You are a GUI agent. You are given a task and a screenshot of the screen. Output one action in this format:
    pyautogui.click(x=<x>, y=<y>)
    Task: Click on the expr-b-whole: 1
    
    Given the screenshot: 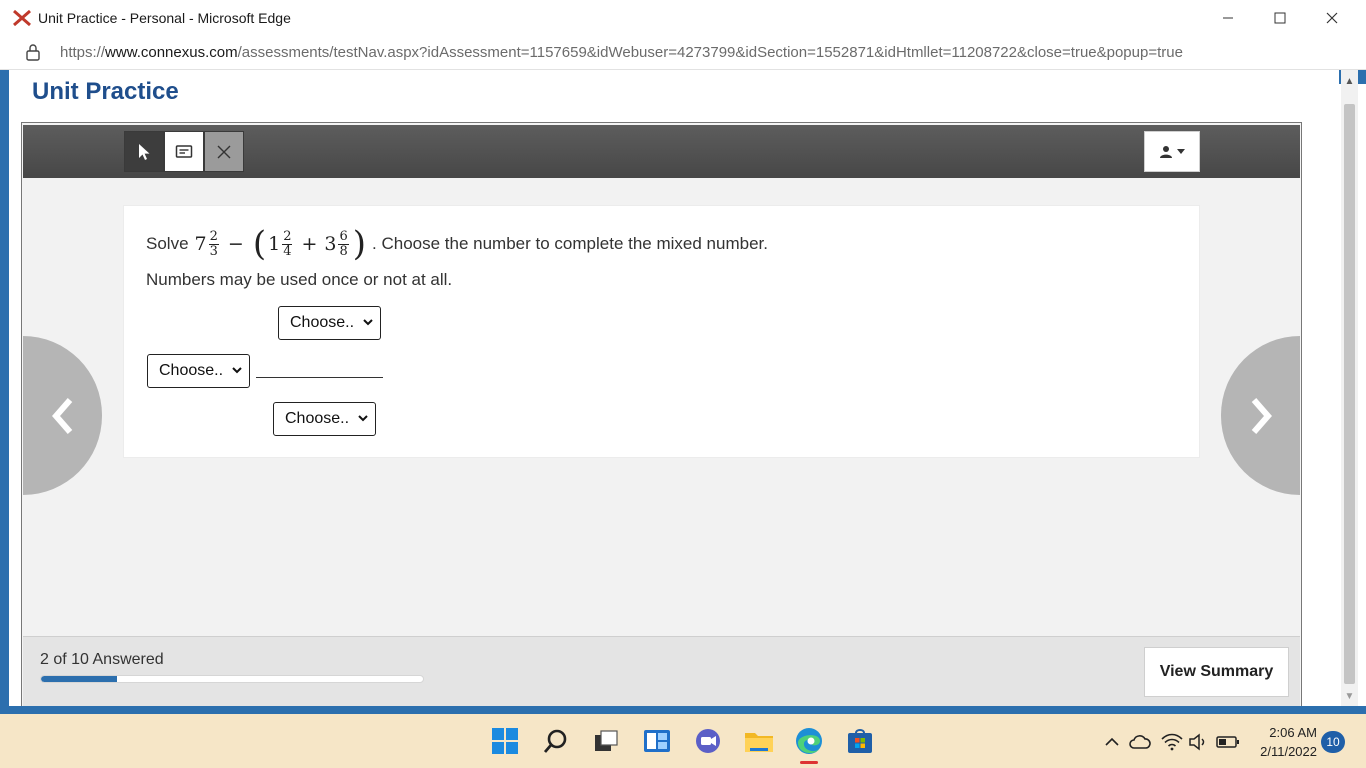 What is the action you would take?
    pyautogui.click(x=274, y=244)
    